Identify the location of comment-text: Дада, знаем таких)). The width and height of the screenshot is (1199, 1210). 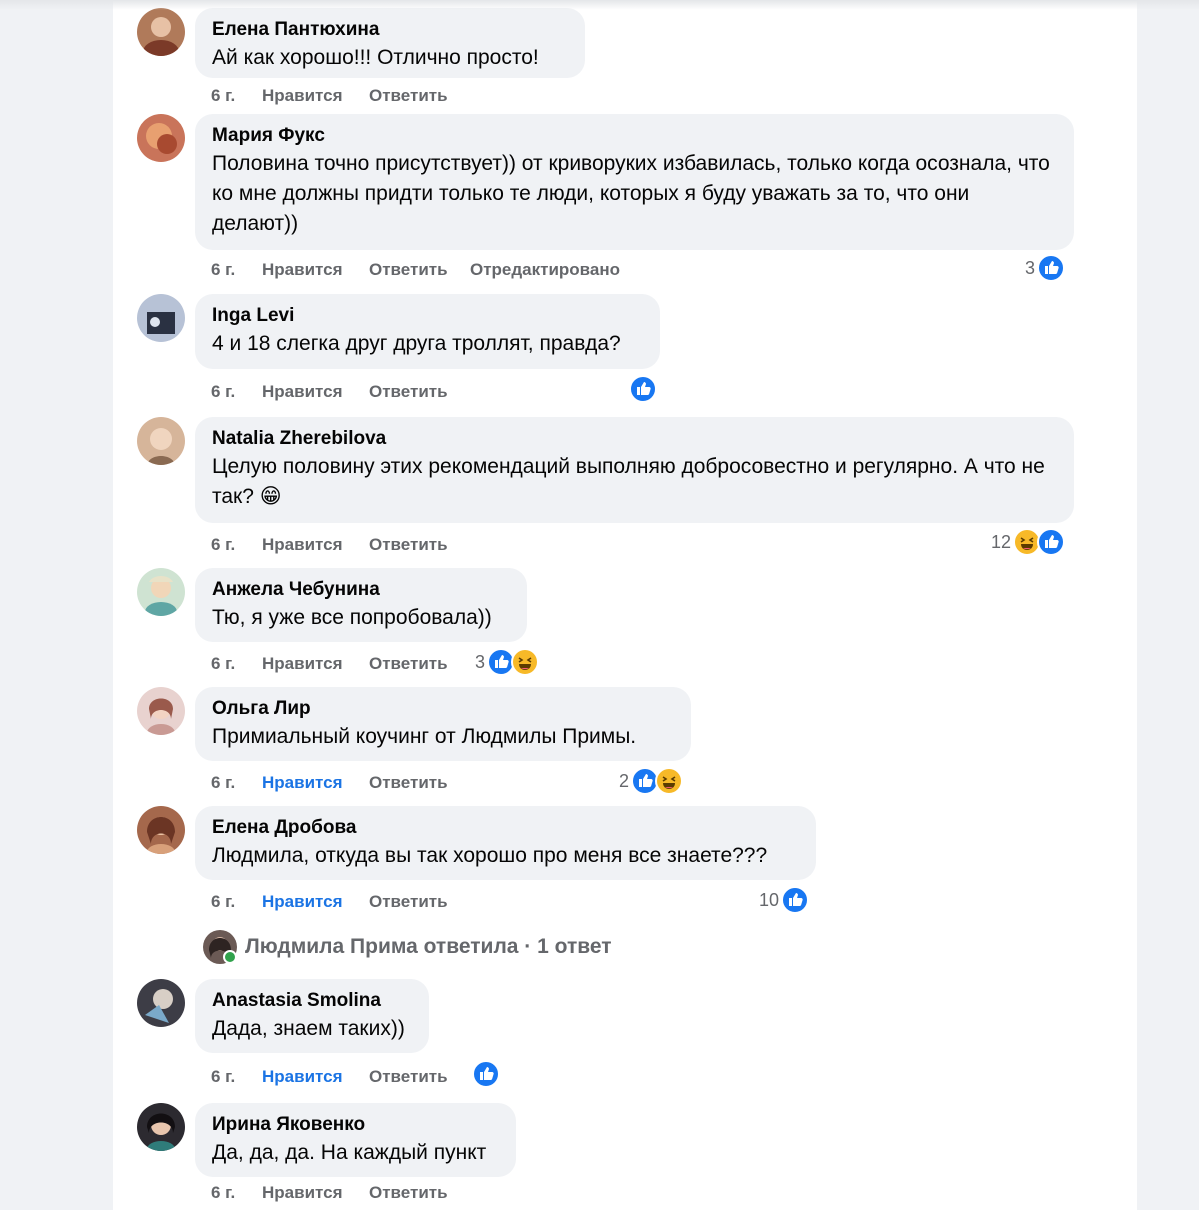
(308, 1028).